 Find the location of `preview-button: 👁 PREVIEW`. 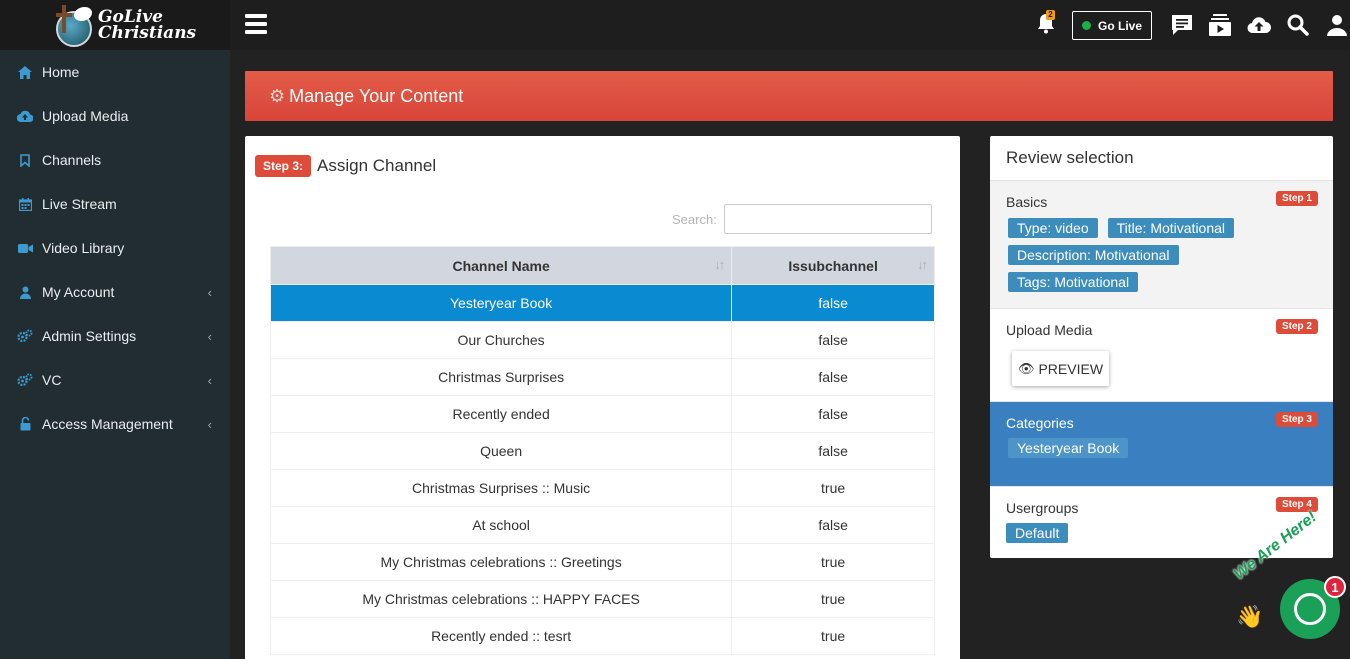

preview-button: 👁 PREVIEW is located at coordinates (1060, 368).